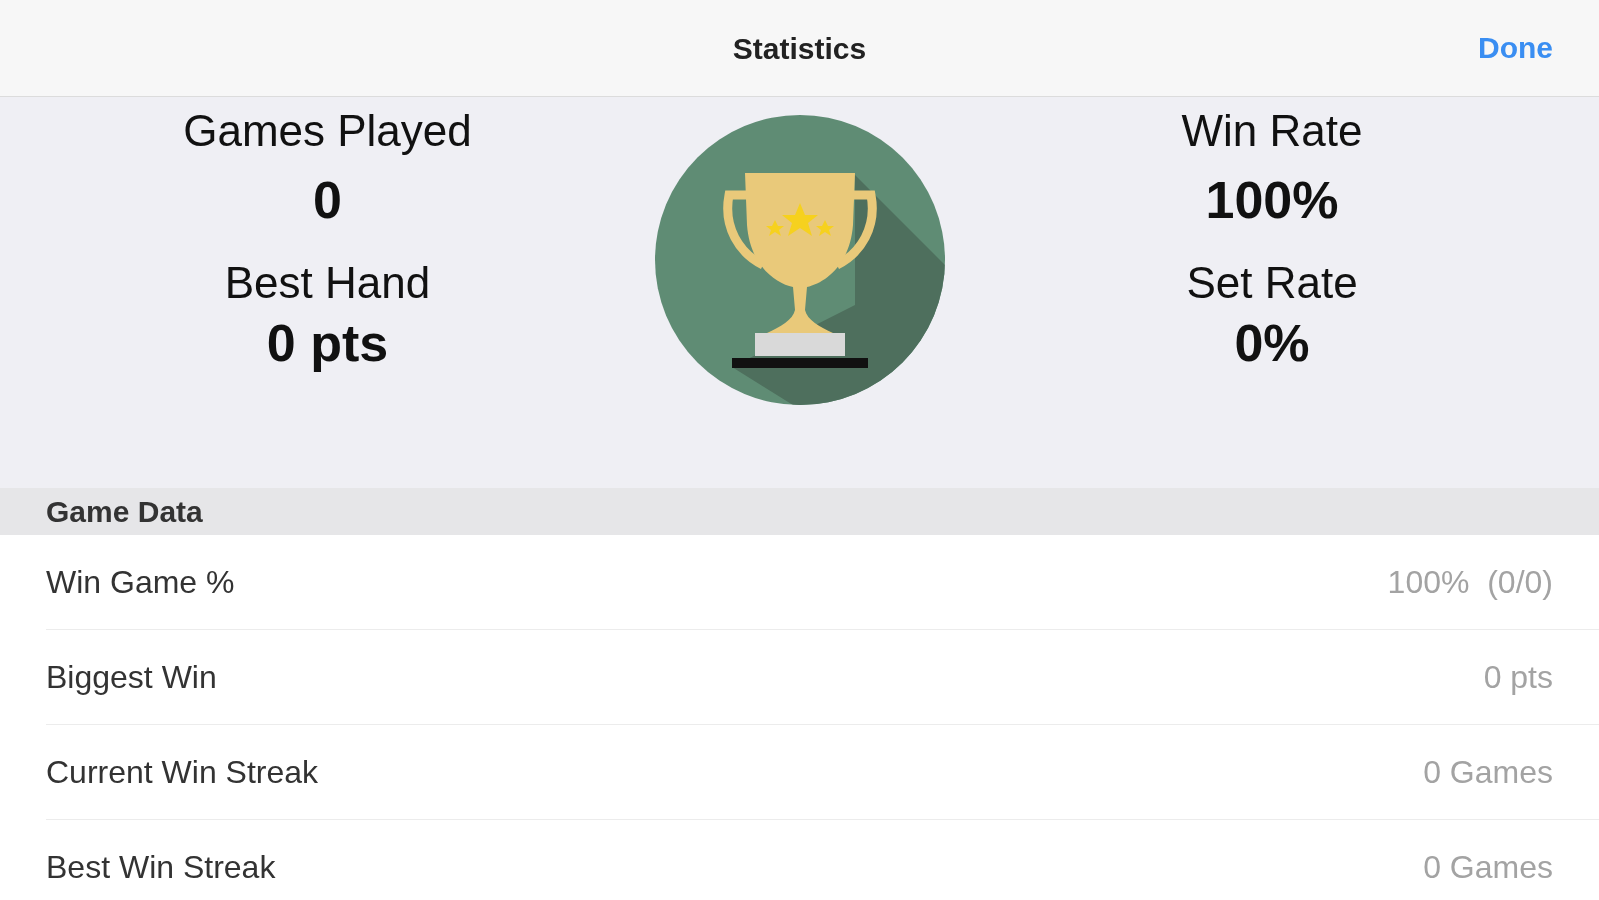 Image resolution: width=1599 pixels, height=900 pixels. What do you see at coordinates (161, 867) in the screenshot?
I see `row-label: Best Win Streak` at bounding box center [161, 867].